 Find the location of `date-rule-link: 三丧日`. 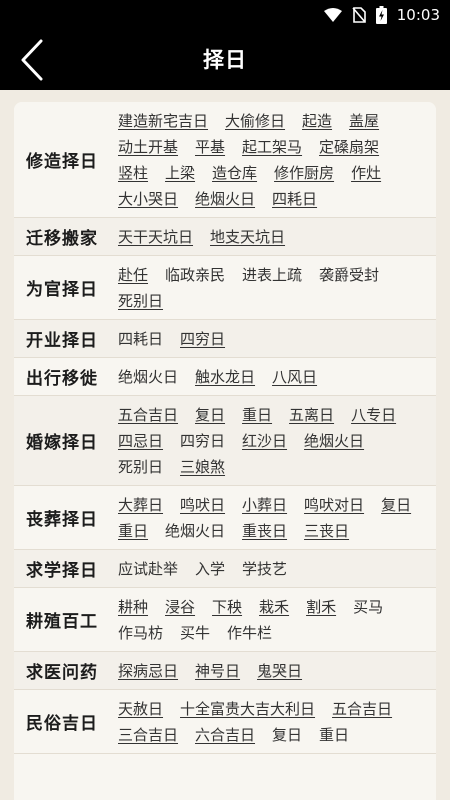

date-rule-link: 三丧日 is located at coordinates (326, 531).